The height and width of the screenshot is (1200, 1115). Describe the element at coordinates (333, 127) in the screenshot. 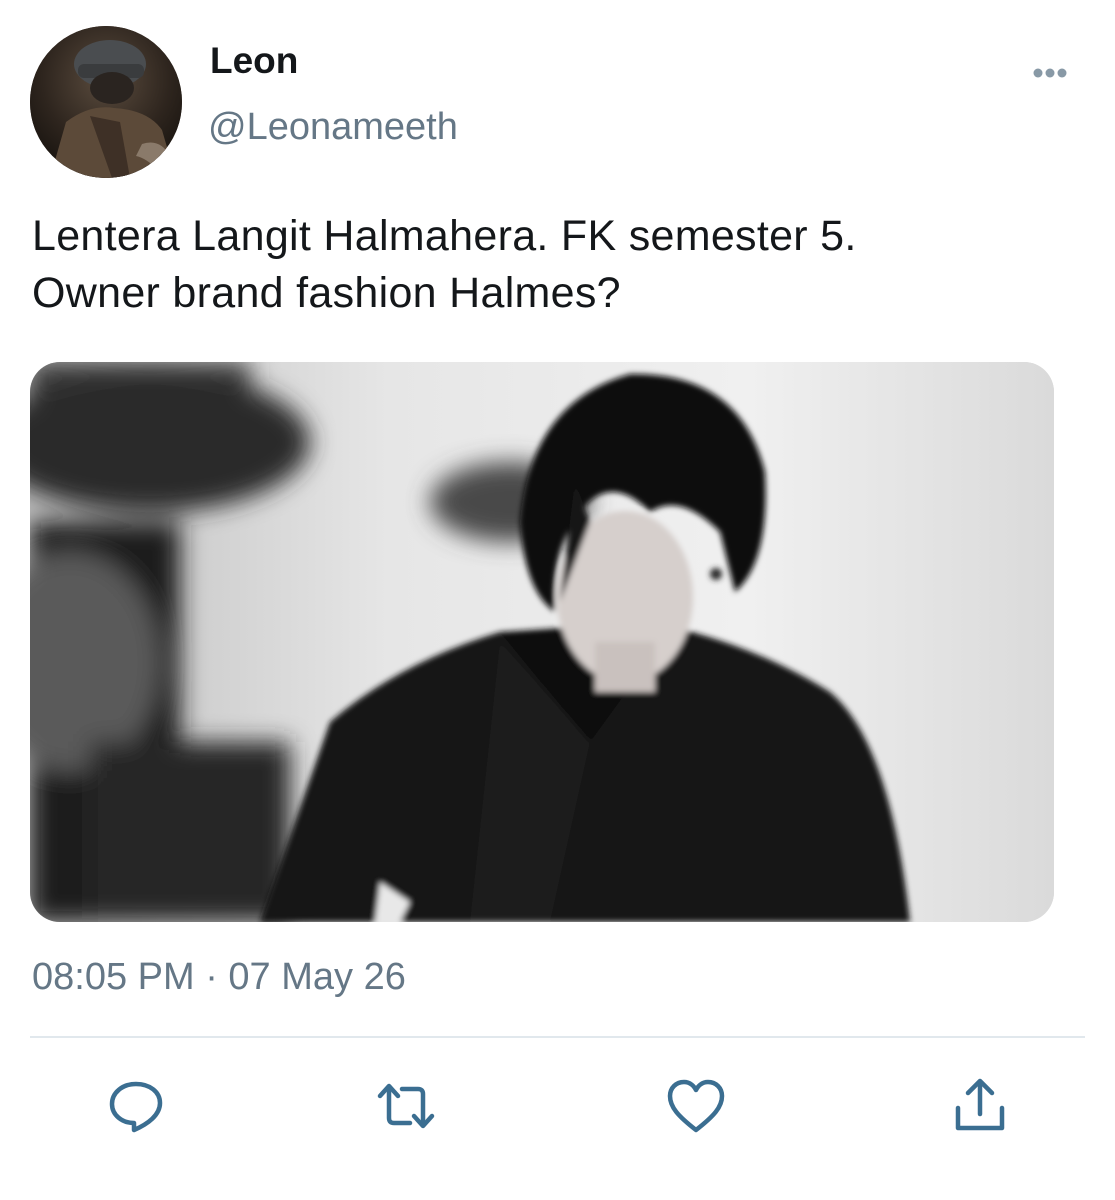

I see `user-handle: @Leonameeth` at that location.